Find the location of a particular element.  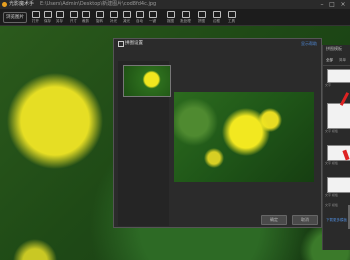

tool-fill-light: 补光 is located at coordinates (113, 17).